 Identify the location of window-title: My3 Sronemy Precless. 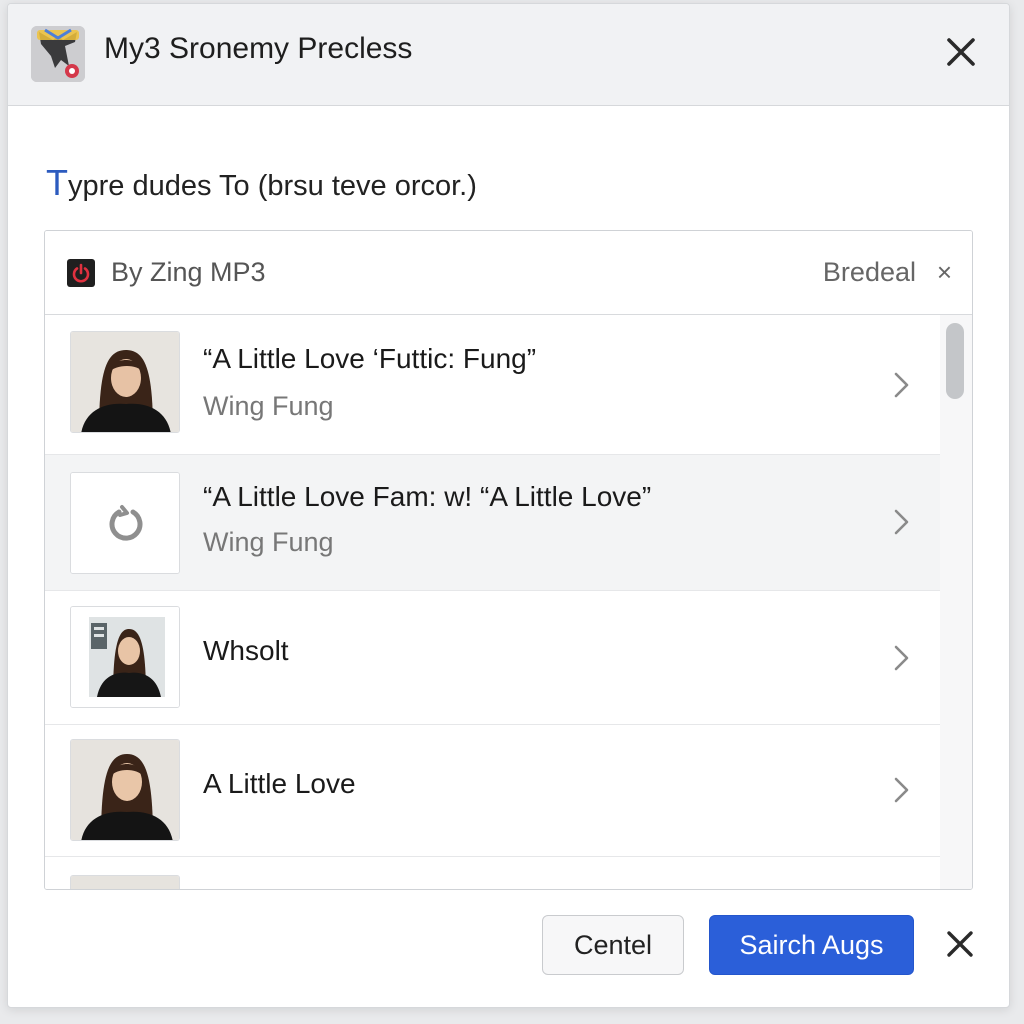
(258, 48).